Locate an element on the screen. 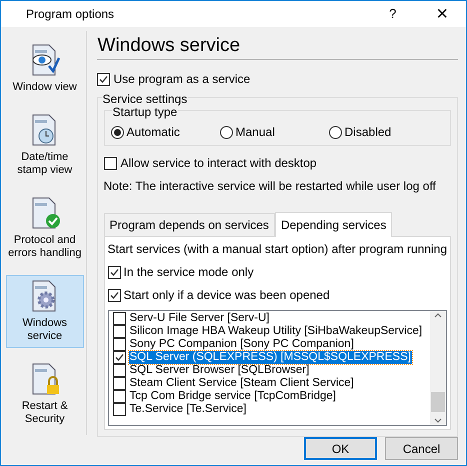  checkbox-label: In the service mode only is located at coordinates (189, 272).